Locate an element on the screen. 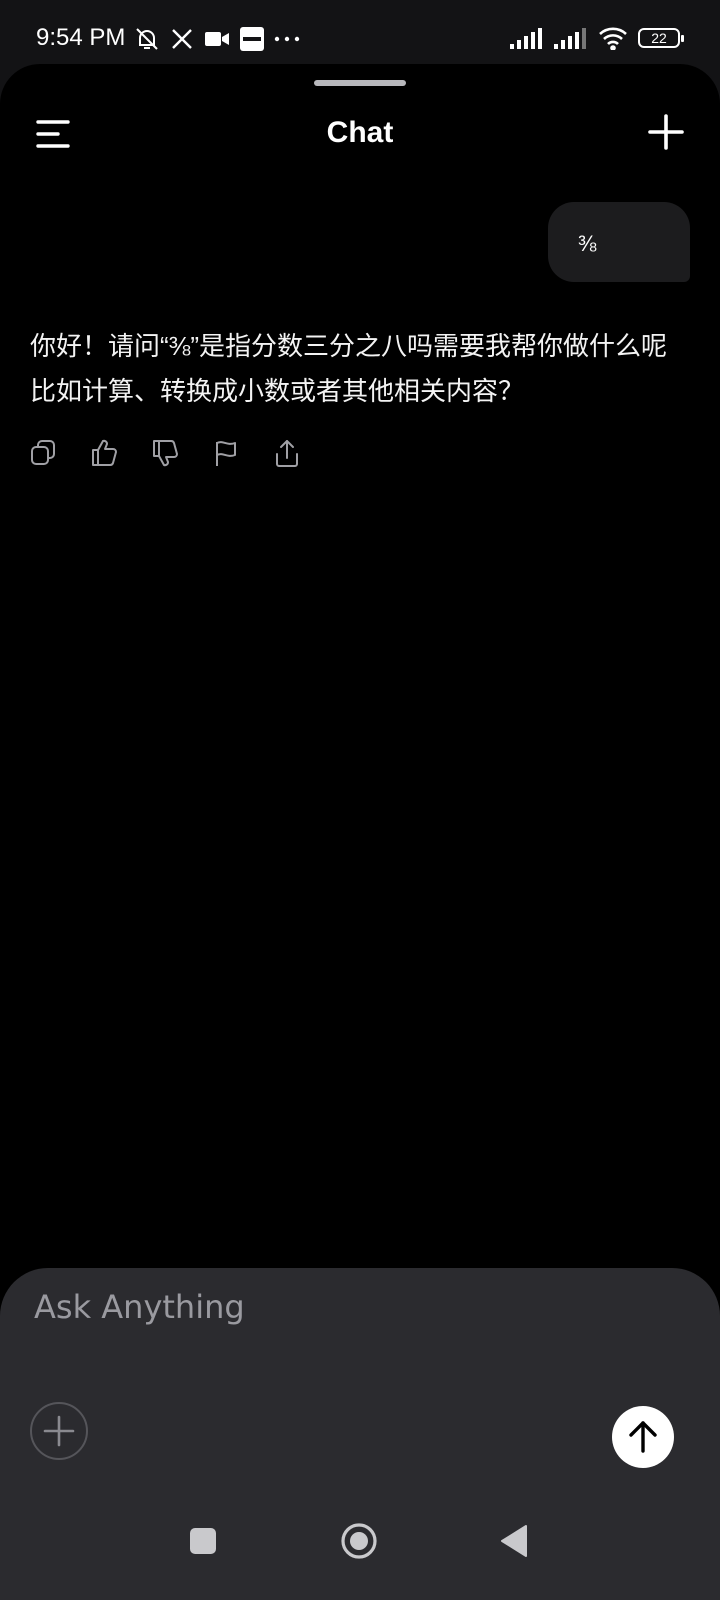  message-actions is located at coordinates (165, 453).